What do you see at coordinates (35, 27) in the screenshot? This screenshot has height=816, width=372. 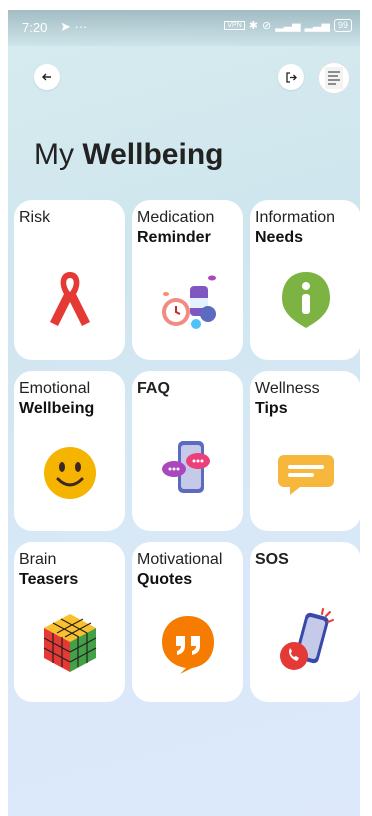 I see `status-time: 7:20` at bounding box center [35, 27].